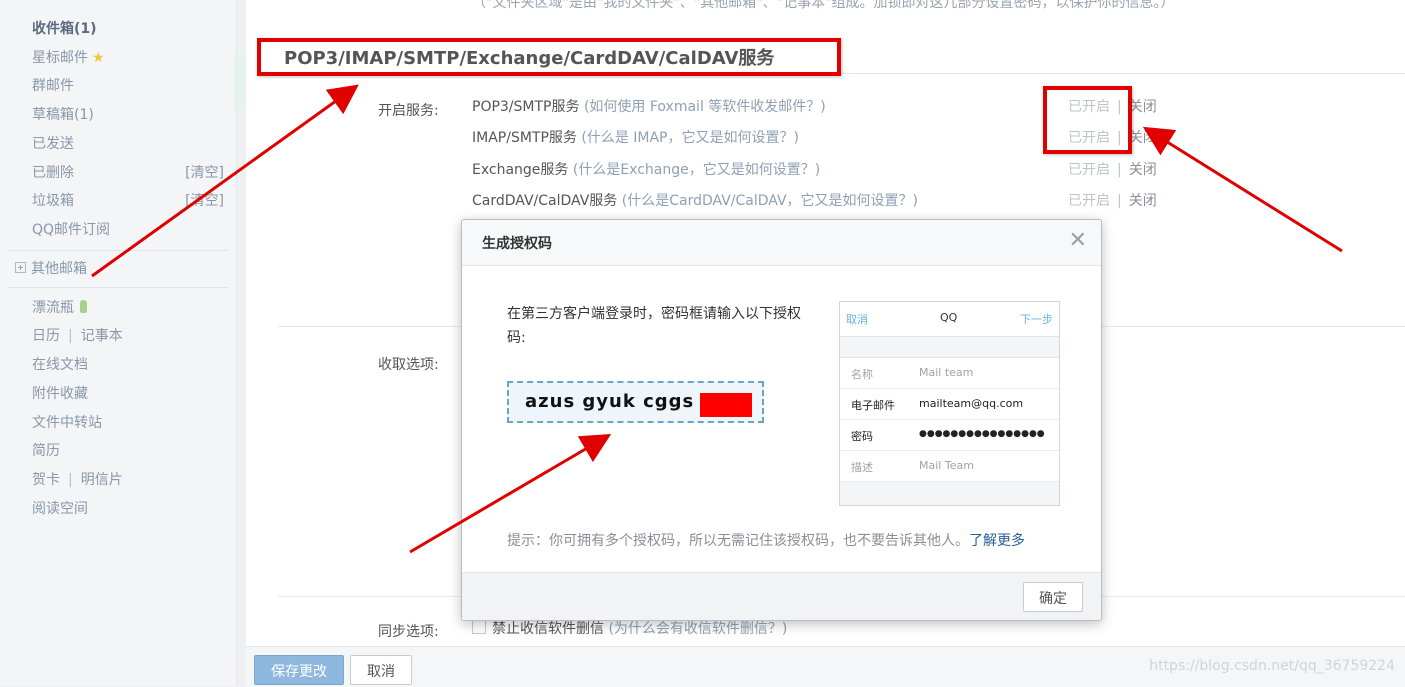 The image size is (1405, 687). I want to click on service-help-link: (什么是CardDAV/CalDAV，它又是如何设置？), so click(770, 201).